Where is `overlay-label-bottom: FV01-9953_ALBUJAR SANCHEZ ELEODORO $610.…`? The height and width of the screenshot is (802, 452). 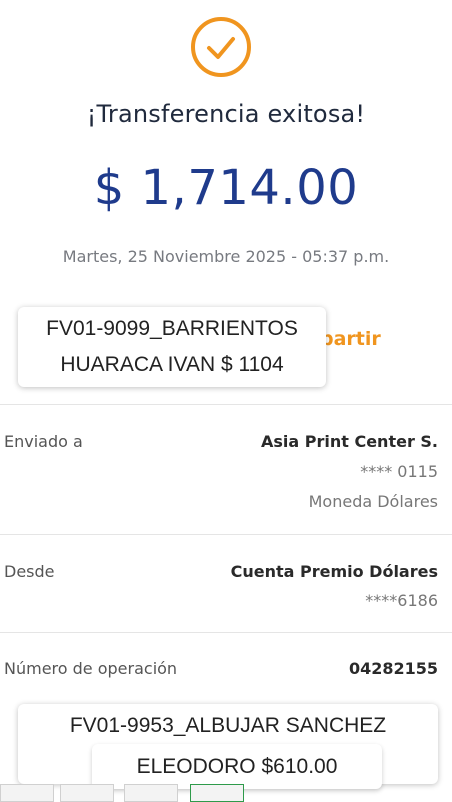
overlay-label-bottom: FV01-9953_ALBUJAR SANCHEZ ELEODORO $610.… is located at coordinates (228, 746).